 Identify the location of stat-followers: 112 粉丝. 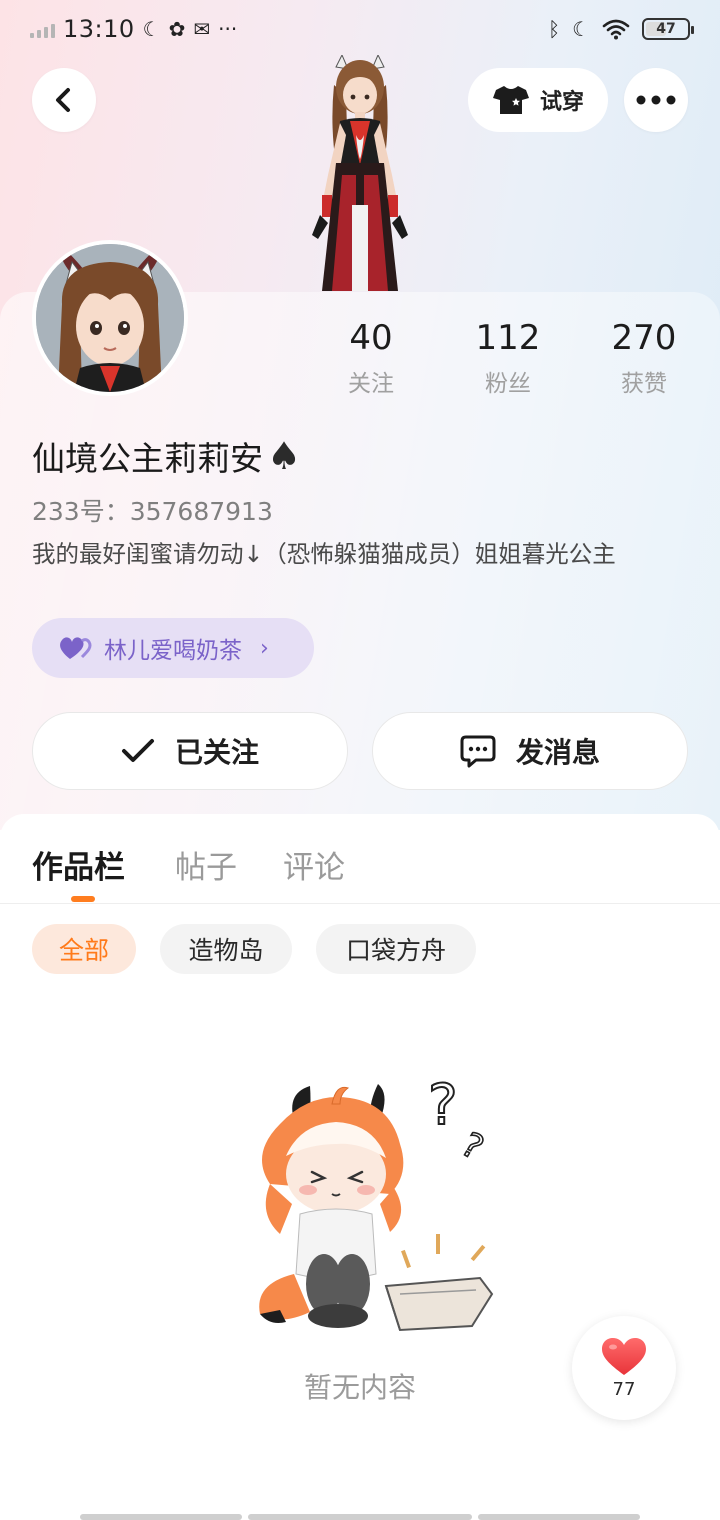
(508, 358).